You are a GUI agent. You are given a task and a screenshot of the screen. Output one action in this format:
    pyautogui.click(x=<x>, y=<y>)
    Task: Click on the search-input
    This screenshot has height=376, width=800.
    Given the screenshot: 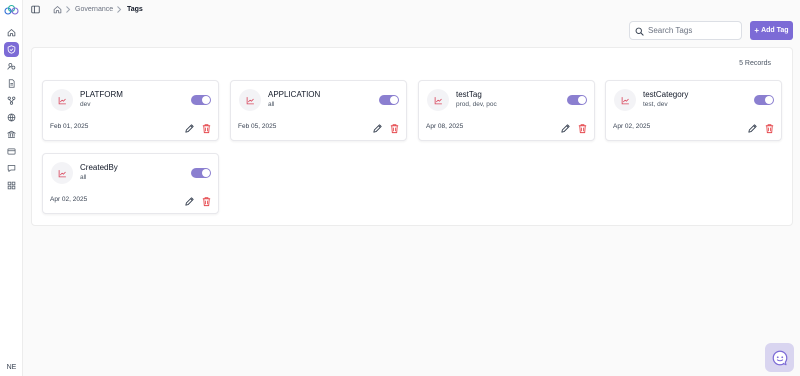 What is the action you would take?
    pyautogui.click(x=693, y=30)
    